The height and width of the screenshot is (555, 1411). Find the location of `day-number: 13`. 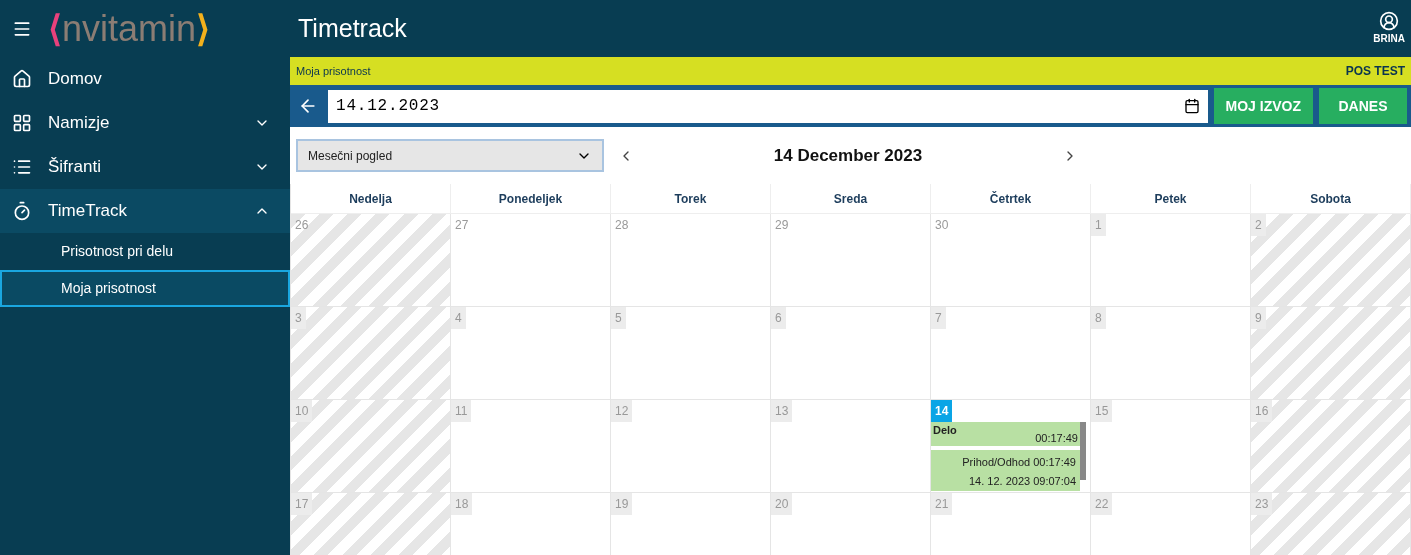

day-number: 13 is located at coordinates (782, 411).